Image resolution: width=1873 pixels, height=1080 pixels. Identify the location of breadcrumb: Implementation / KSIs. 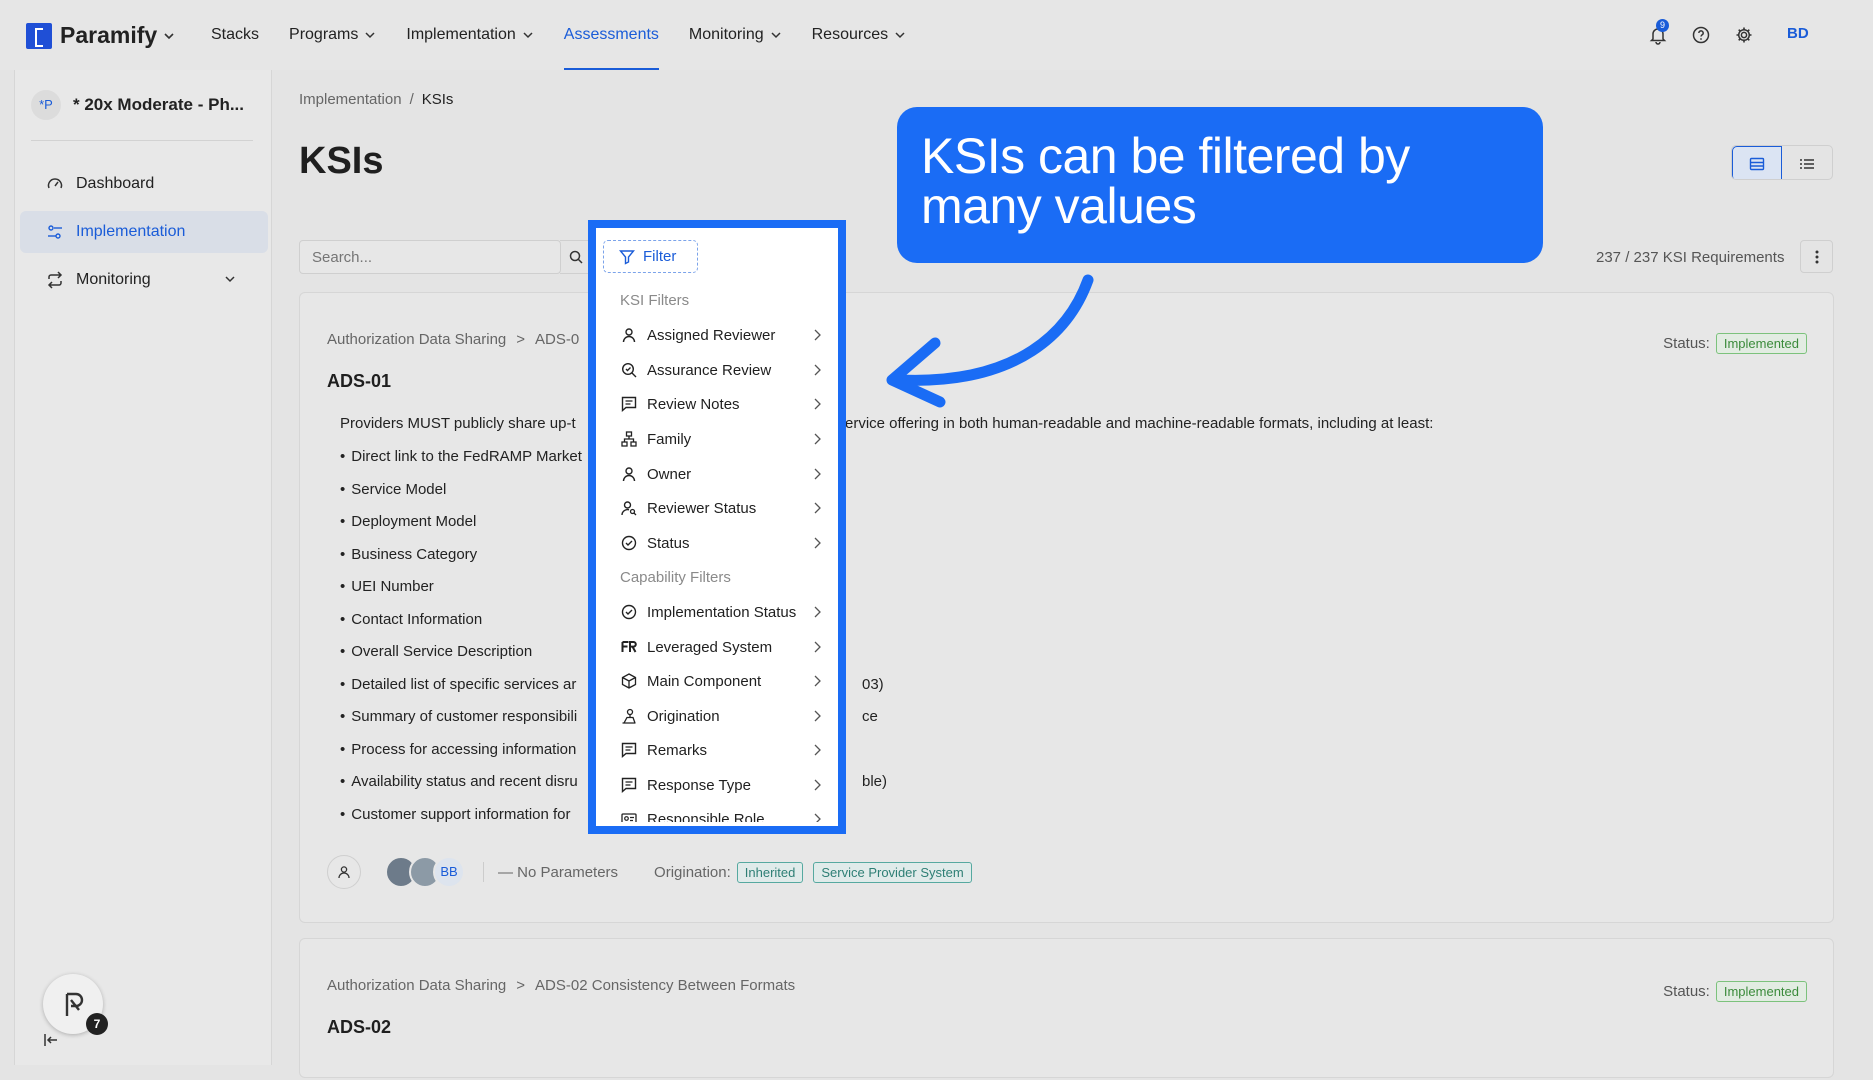
(376, 99).